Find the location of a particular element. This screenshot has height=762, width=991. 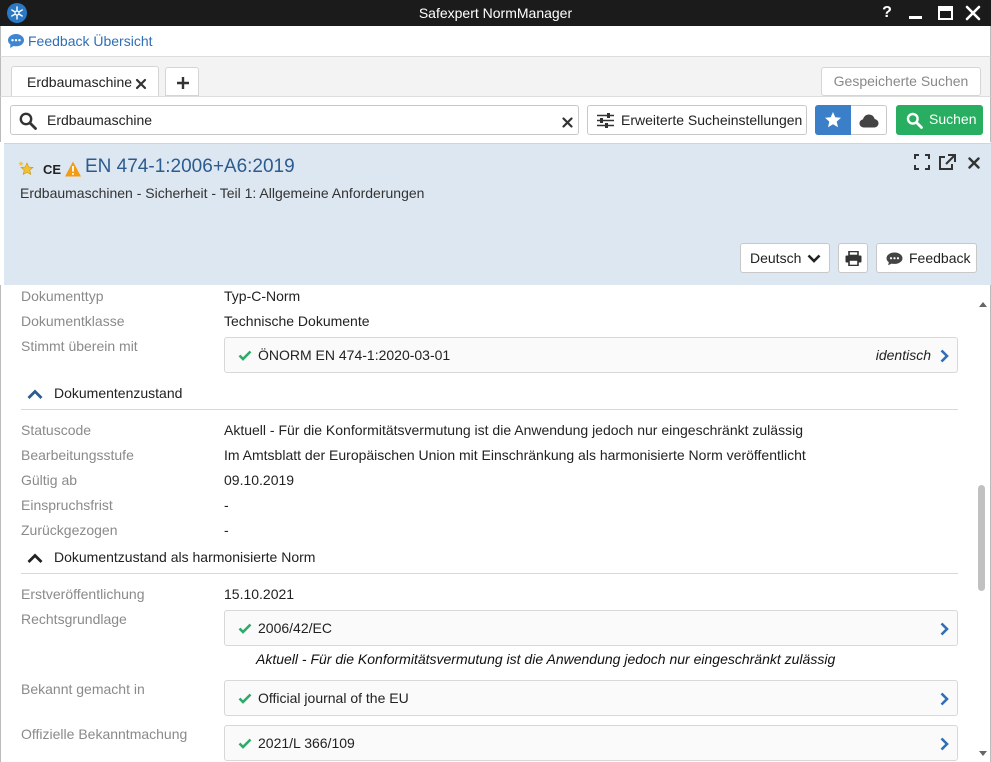

search-row: Erweiterte Sucheinstellungen Suchen is located at coordinates (495, 119).